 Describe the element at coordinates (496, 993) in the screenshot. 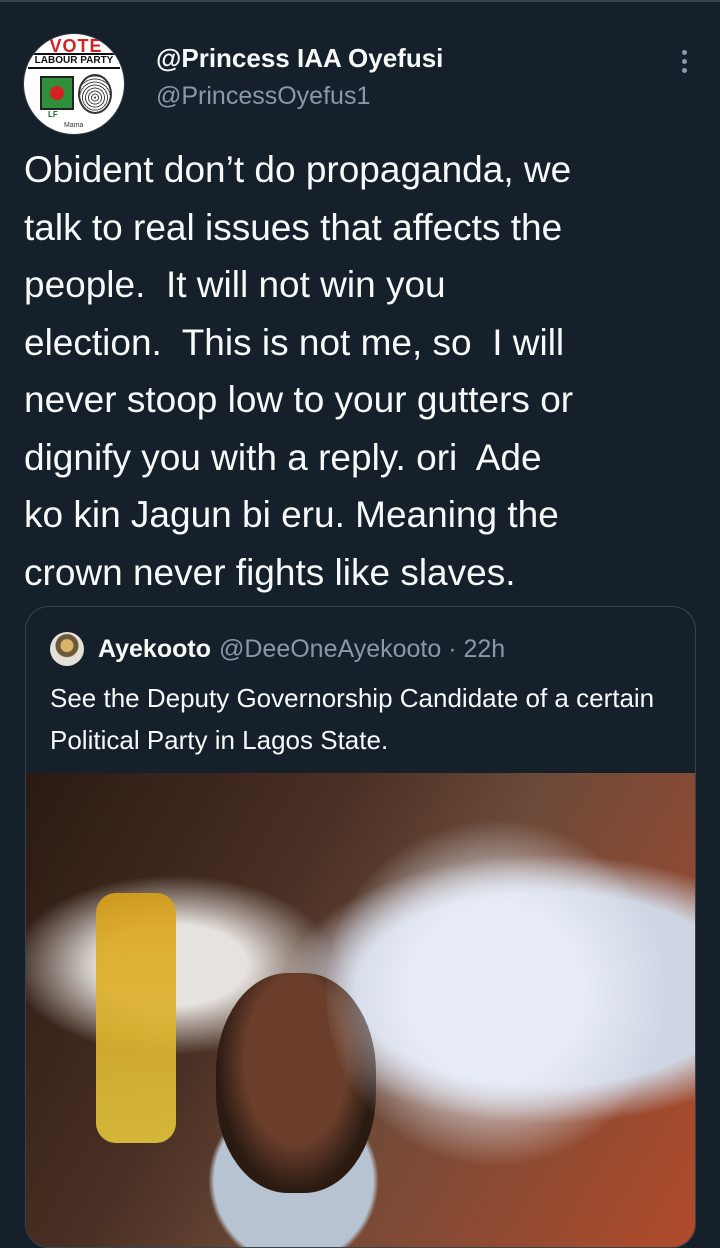

I see `smoke-shape` at that location.